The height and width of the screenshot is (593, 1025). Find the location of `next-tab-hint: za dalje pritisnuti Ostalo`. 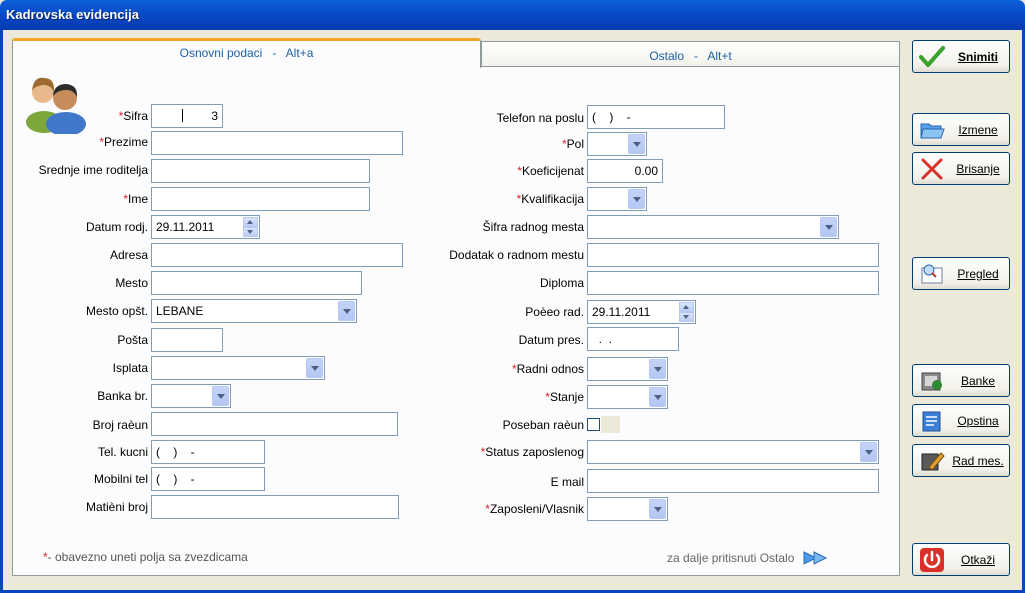

next-tab-hint: za dalje pritisnuti Ostalo is located at coordinates (731, 558).